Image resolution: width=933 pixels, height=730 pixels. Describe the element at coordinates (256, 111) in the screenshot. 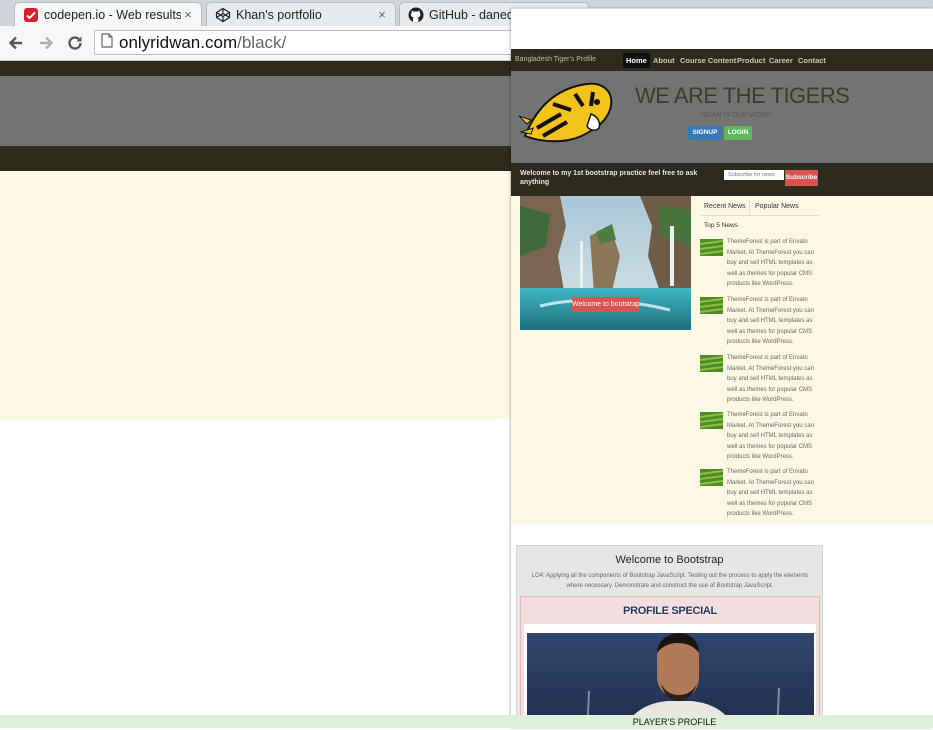

I see `bg-page-hero` at that location.